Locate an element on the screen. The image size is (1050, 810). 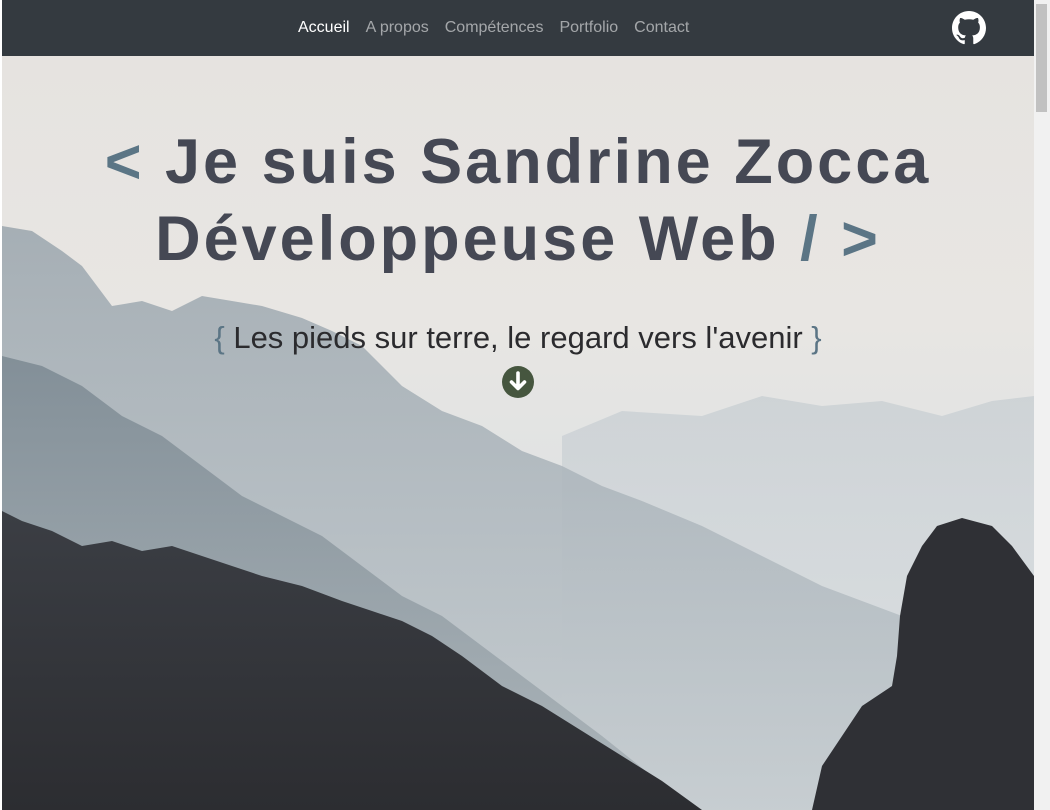
github-icon is located at coordinates (969, 28).